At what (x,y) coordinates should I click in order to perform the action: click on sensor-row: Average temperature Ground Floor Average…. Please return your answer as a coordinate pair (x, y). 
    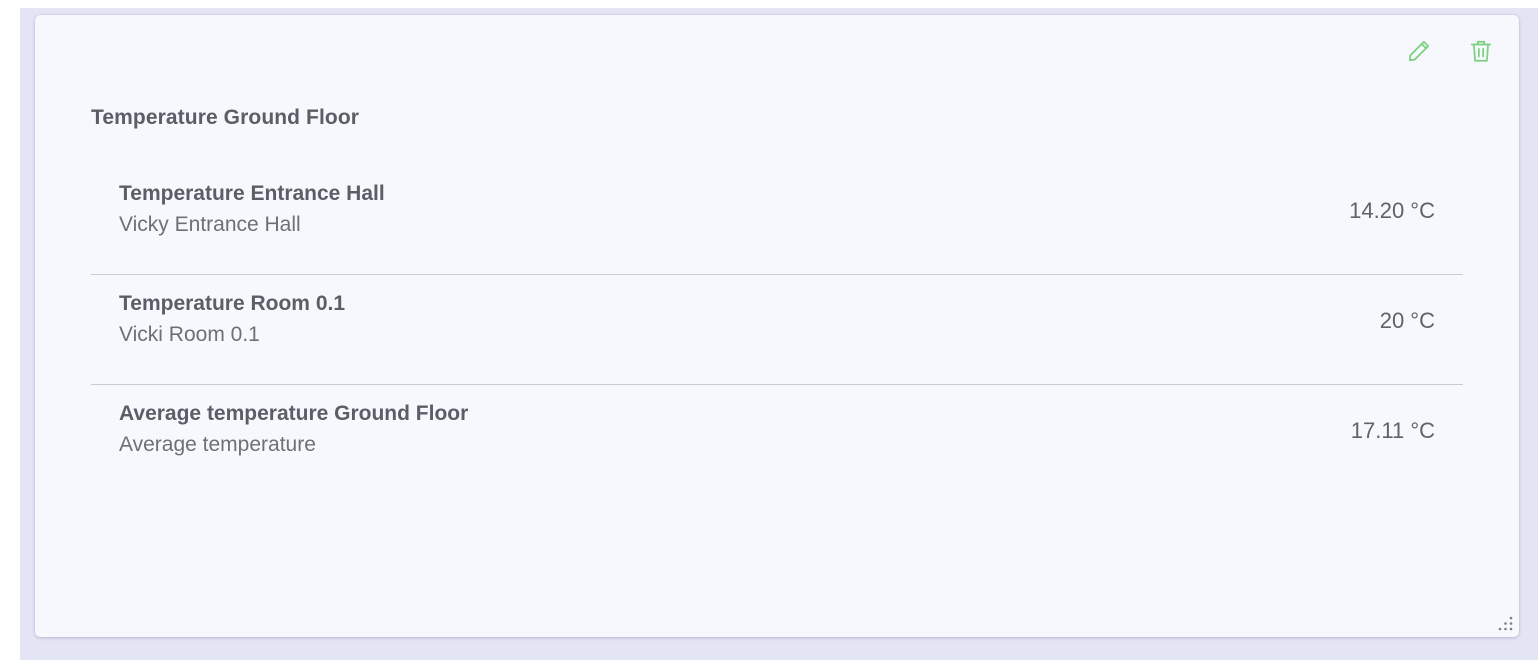
    Looking at the image, I should click on (777, 440).